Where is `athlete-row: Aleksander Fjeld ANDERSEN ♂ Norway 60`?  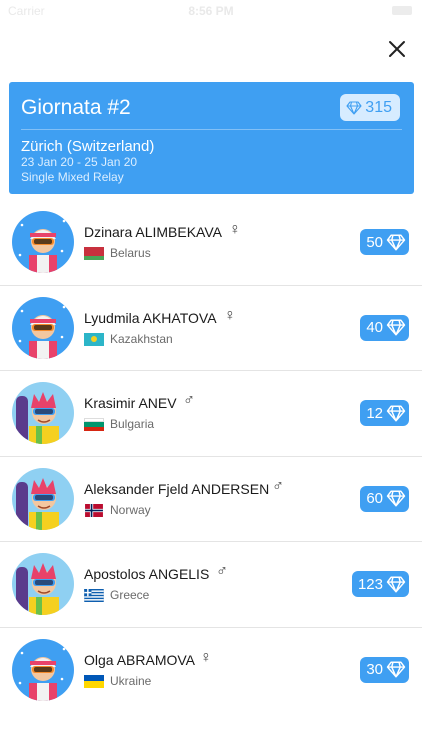
athlete-row: Aleksander Fjeld ANDERSEN ♂ Norway 60 is located at coordinates (211, 499).